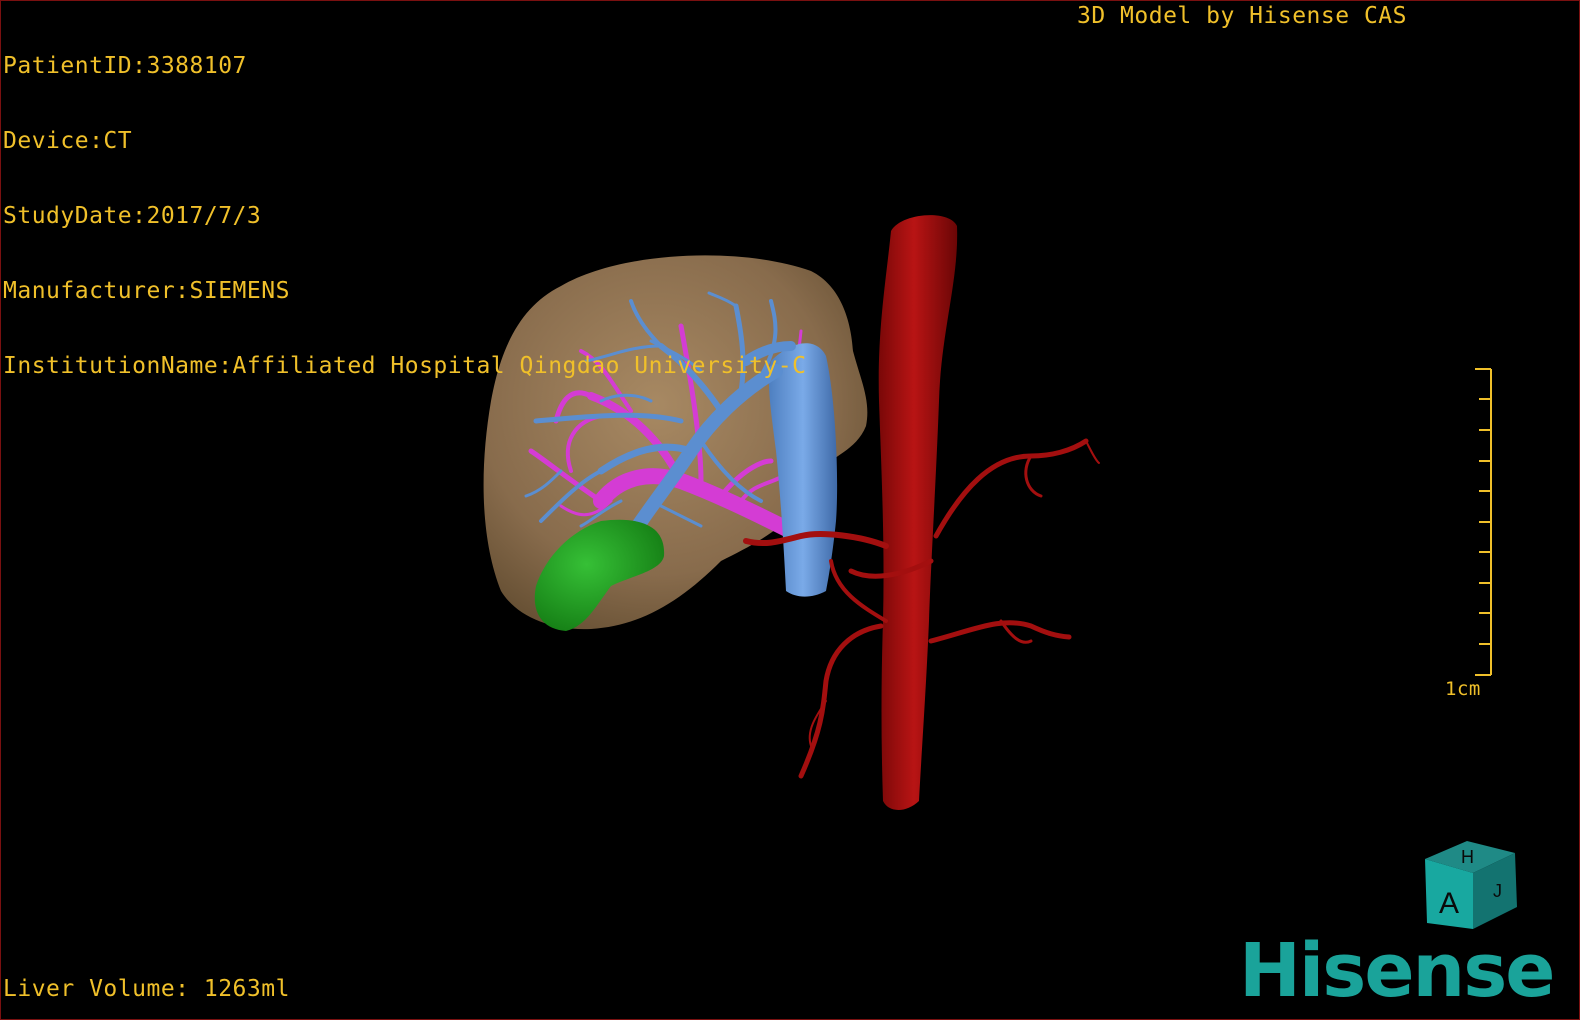 The width and height of the screenshot is (1580, 1020). What do you see at coordinates (1467, 857) in the screenshot?
I see `cube-top-letter: H` at bounding box center [1467, 857].